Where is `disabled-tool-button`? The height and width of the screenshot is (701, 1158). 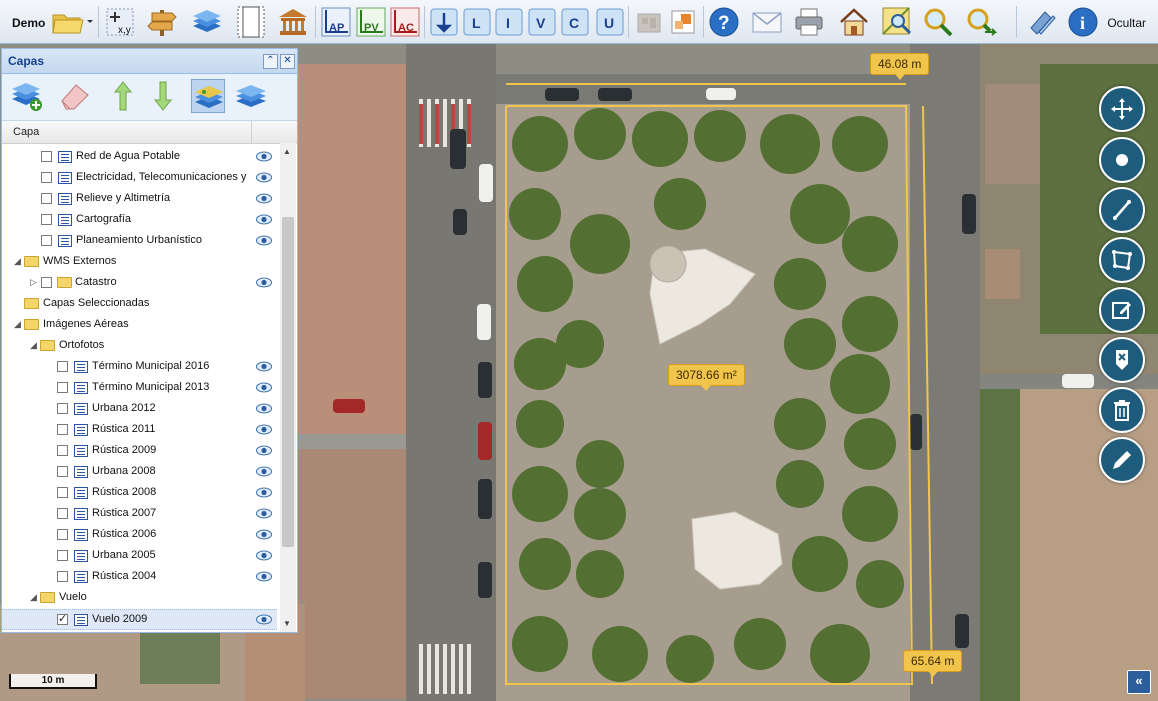
disabled-tool-button is located at coordinates (649, 22).